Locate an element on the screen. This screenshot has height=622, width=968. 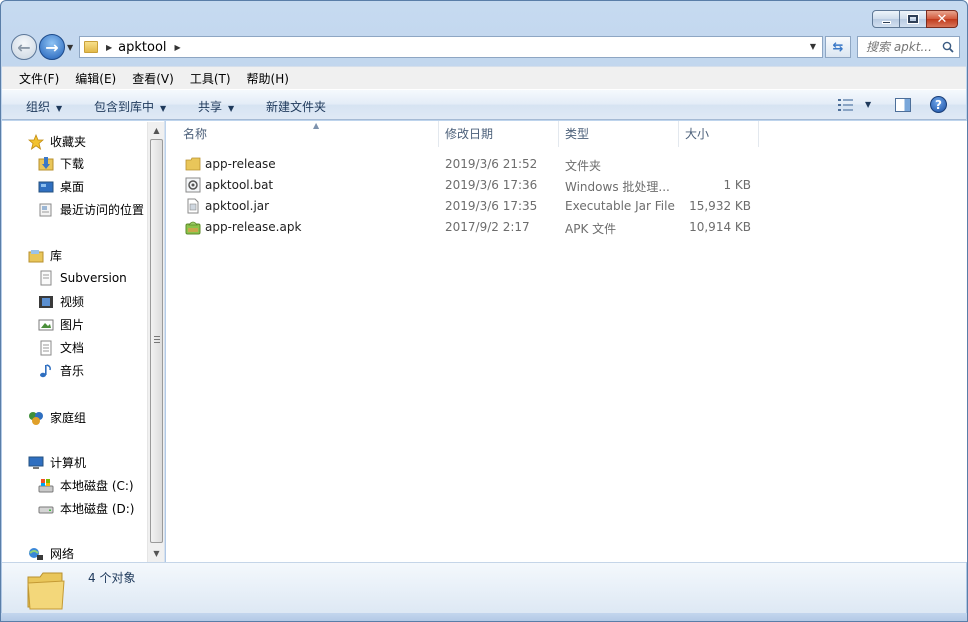
search-input is located at coordinates (903, 47).